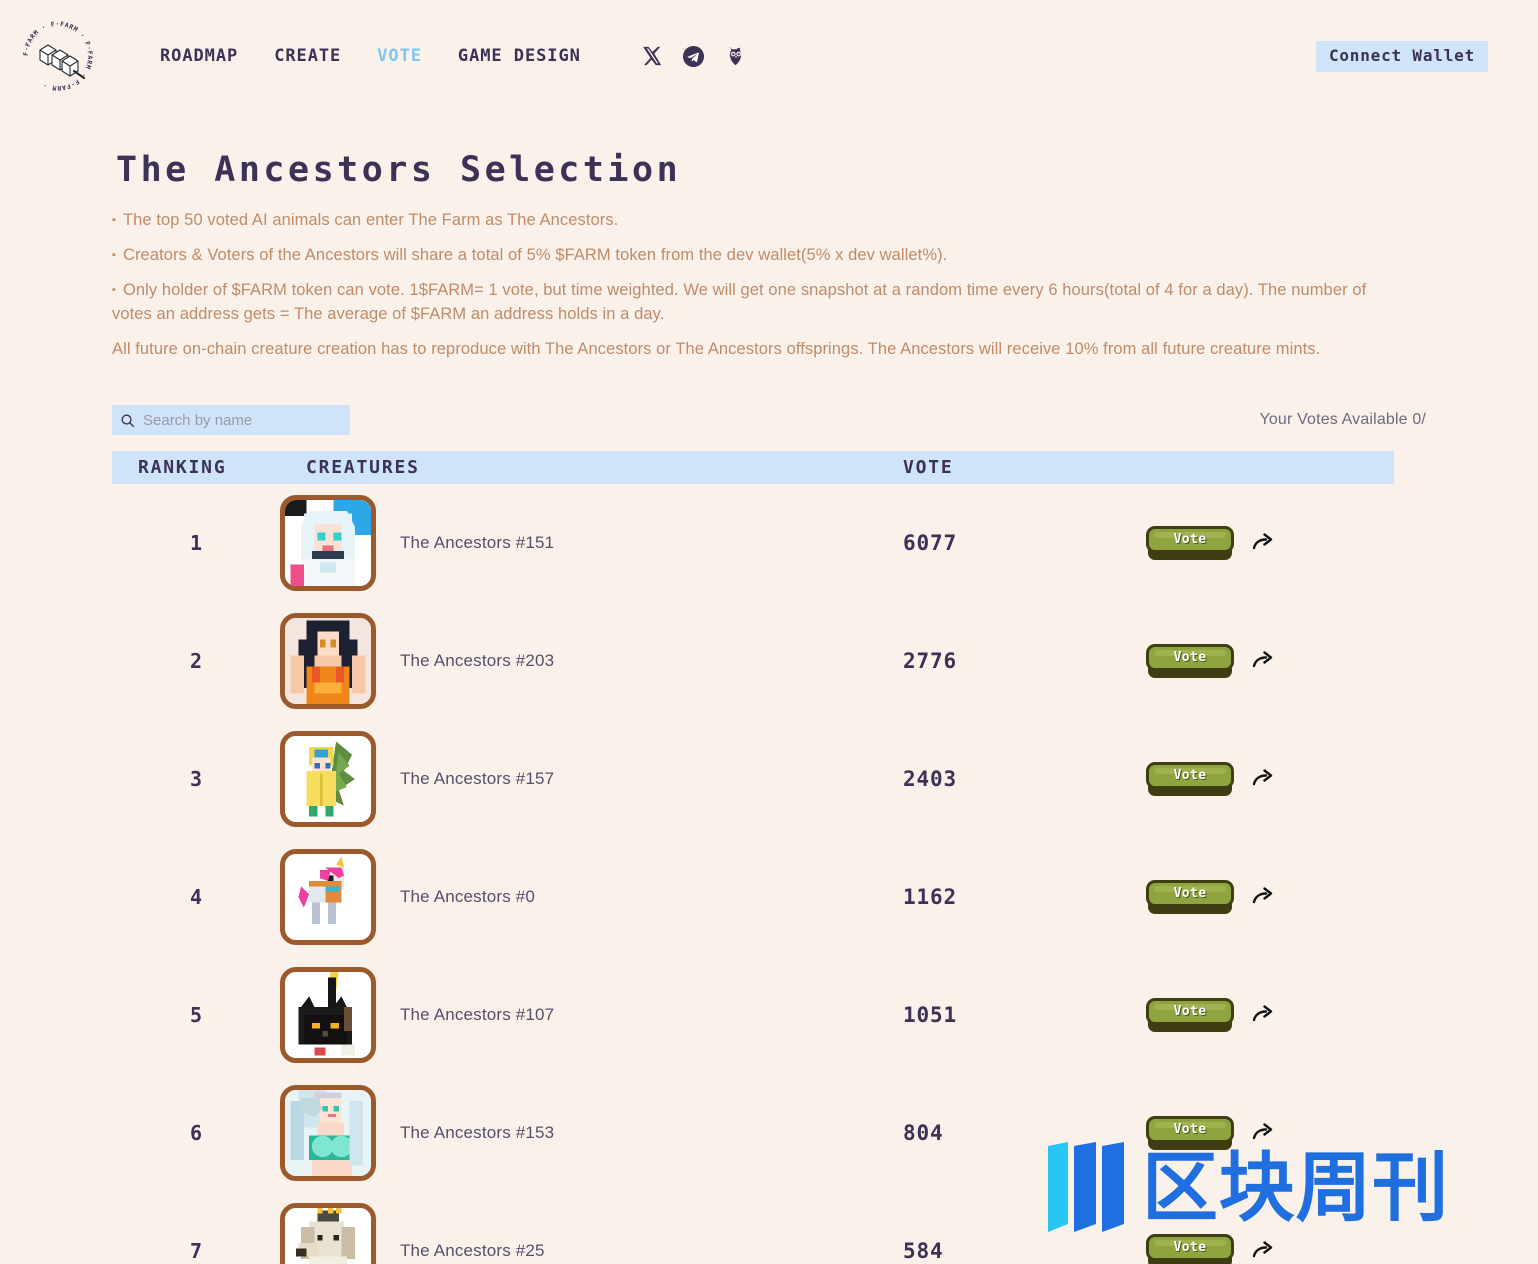  Describe the element at coordinates (923, 1133) in the screenshot. I see `row-vote-count: 804` at that location.